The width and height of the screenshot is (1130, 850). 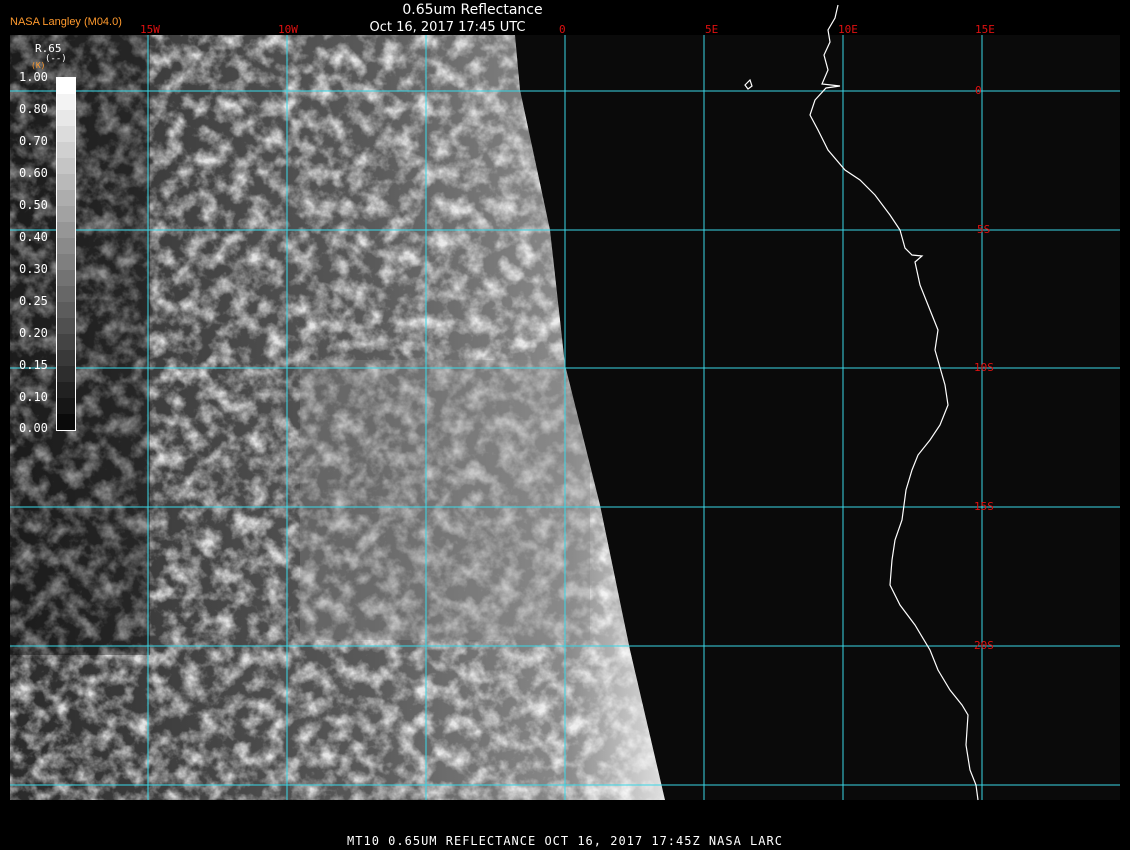 What do you see at coordinates (56, 59) in the screenshot?
I see `legend-unit: (--)` at bounding box center [56, 59].